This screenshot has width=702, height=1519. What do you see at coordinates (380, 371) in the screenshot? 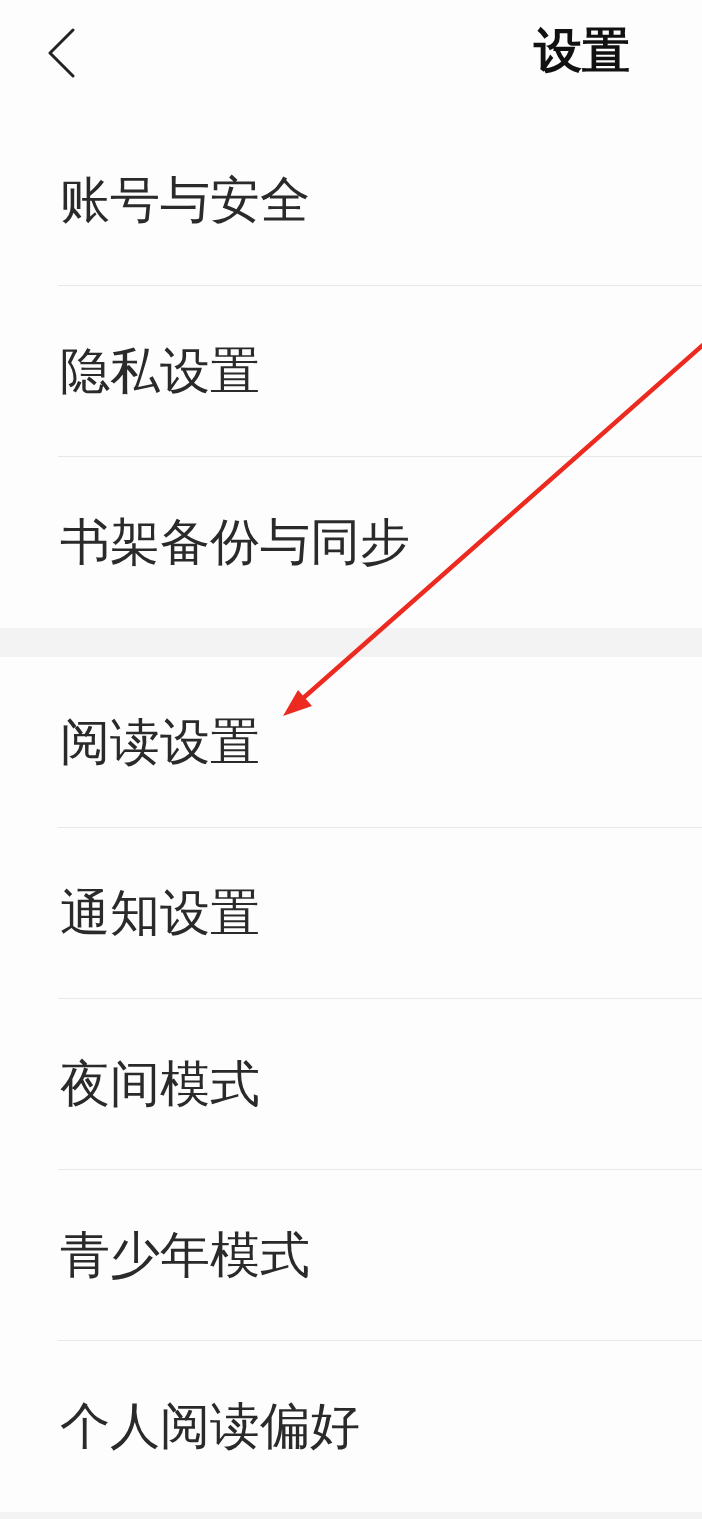
I see `settings-item: 隐私设置` at bounding box center [380, 371].